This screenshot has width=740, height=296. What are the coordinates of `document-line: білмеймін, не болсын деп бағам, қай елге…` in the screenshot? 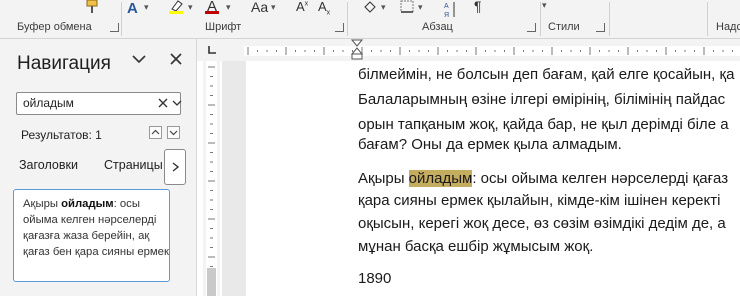 It's located at (546, 74).